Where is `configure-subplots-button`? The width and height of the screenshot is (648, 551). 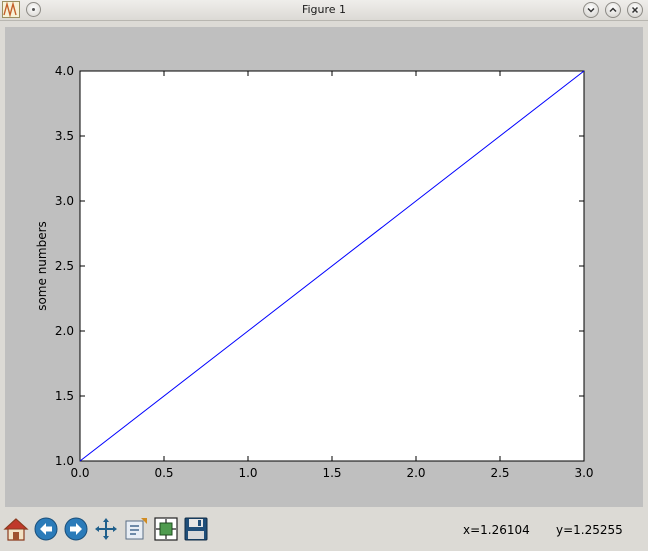 configure-subplots-button is located at coordinates (166, 529).